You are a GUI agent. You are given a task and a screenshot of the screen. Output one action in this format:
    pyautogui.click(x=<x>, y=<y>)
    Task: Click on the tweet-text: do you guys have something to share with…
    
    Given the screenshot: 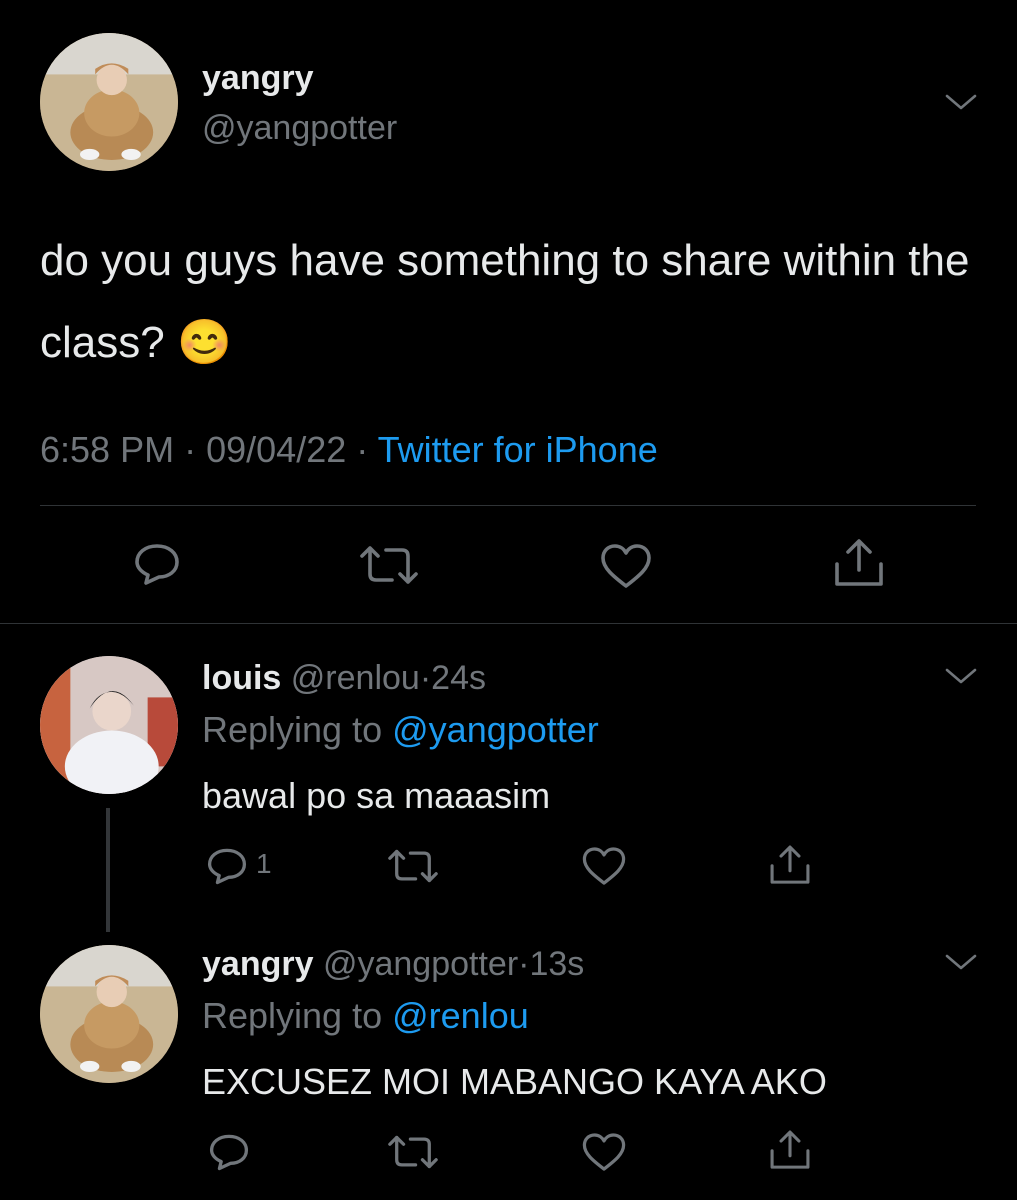 What is the action you would take?
    pyautogui.click(x=510, y=302)
    